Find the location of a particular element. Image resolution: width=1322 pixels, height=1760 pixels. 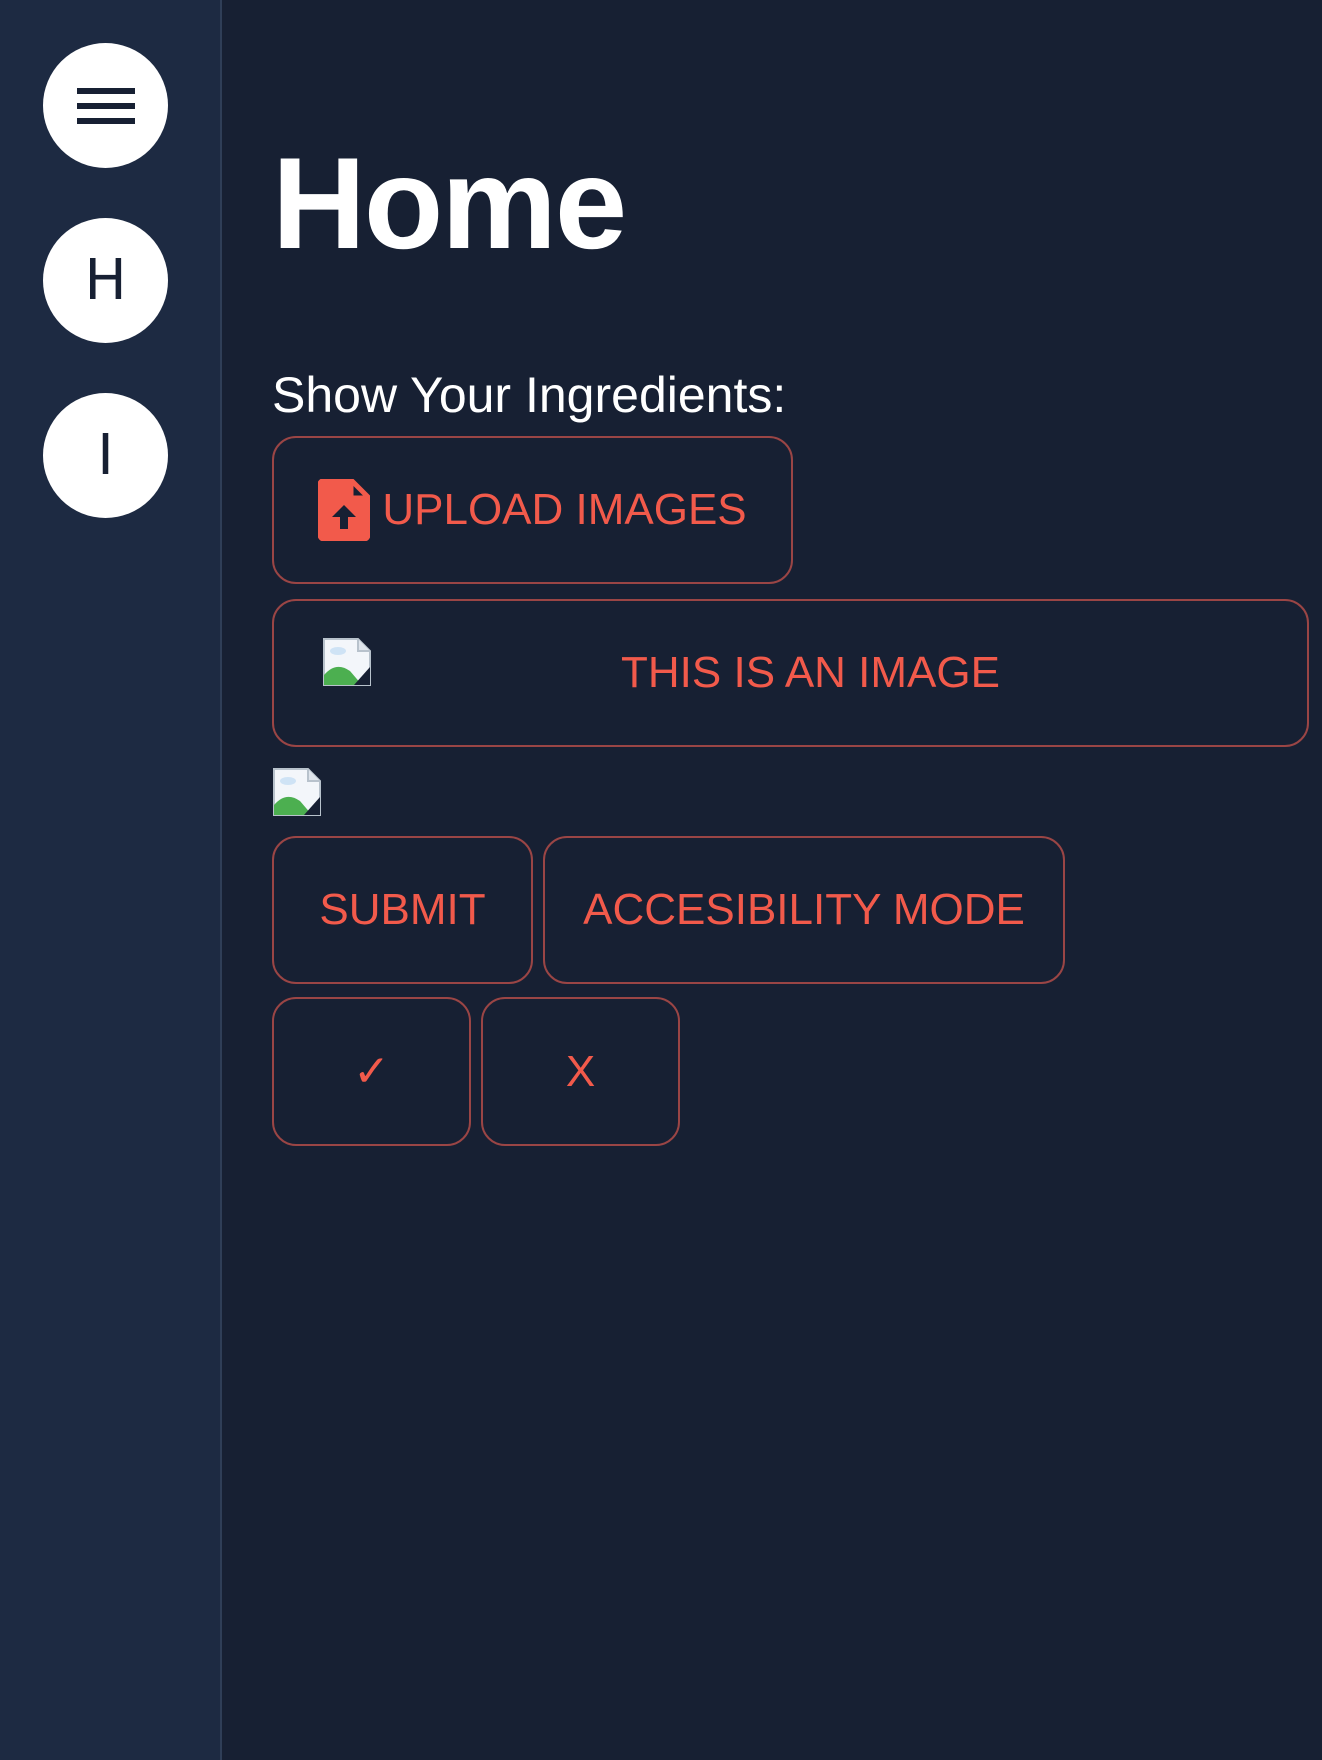

hamburger-menu-icon is located at coordinates (105, 105).